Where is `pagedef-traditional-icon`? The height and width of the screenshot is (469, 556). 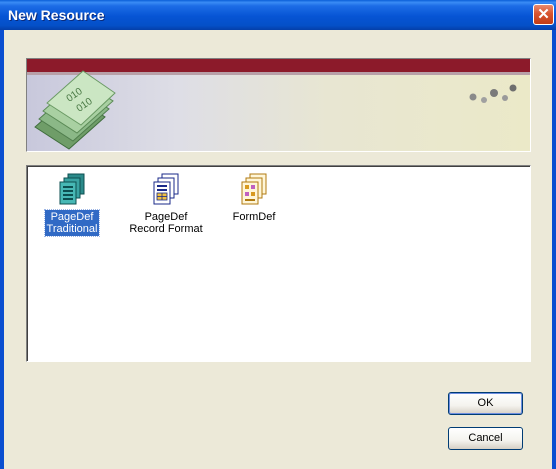 pagedef-traditional-icon is located at coordinates (72, 189).